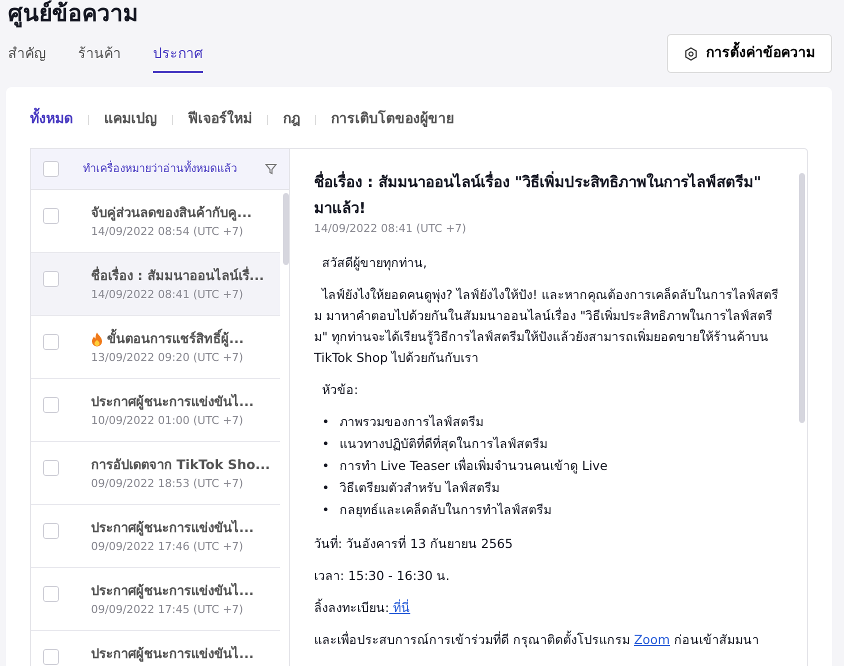  Describe the element at coordinates (51, 119) in the screenshot. I see `filter-tab: ทั้งหมด` at that location.